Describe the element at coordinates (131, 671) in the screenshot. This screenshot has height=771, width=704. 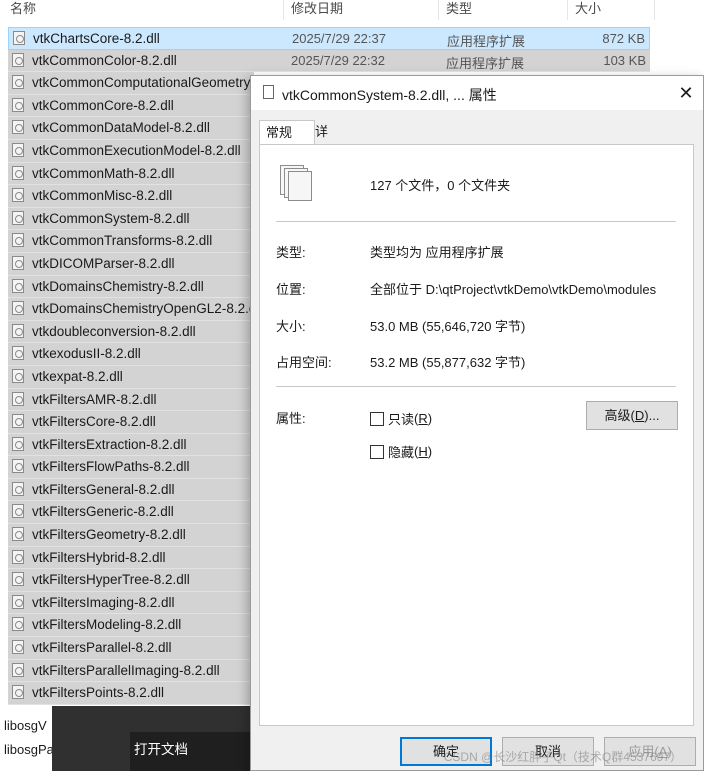
I see `file-row: vtkFiltersParallelImaging-8.2.dll` at that location.